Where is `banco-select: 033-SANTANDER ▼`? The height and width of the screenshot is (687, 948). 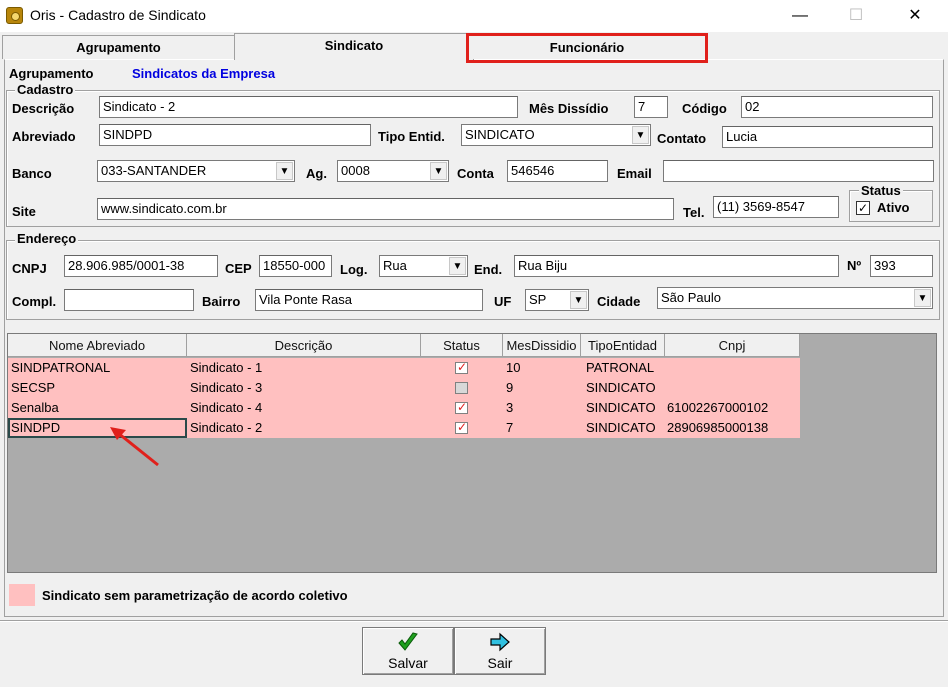
banco-select: 033-SANTANDER ▼ is located at coordinates (196, 171).